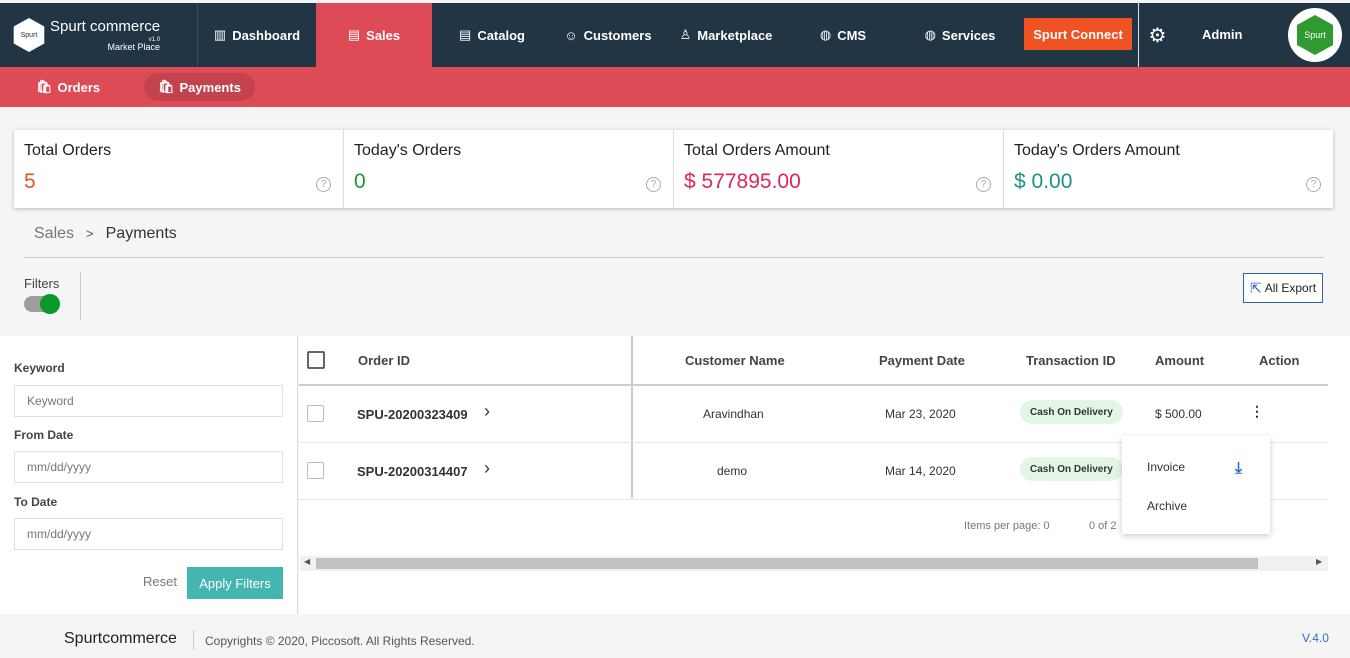 Image resolution: width=1350 pixels, height=658 pixels. Describe the element at coordinates (307, 561) in the screenshot. I see `scroll-left-icon: ◀` at that location.